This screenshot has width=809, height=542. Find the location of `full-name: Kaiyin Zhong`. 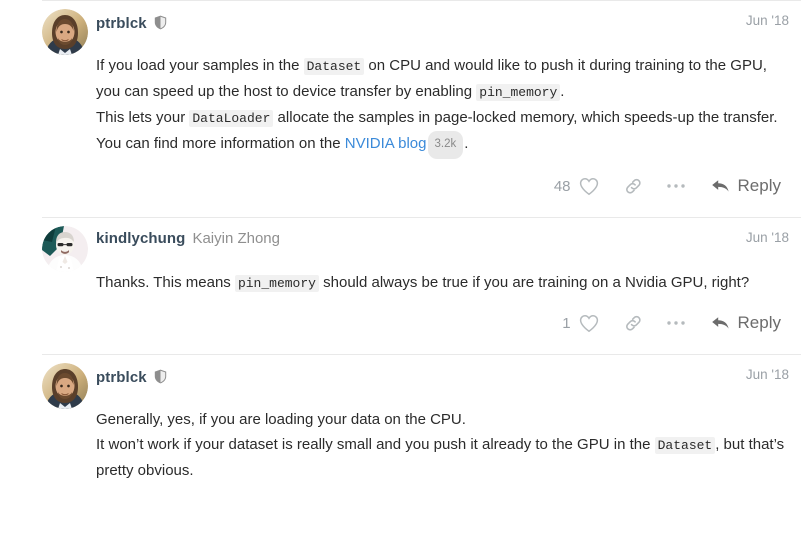

full-name: Kaiyin Zhong is located at coordinates (236, 238).